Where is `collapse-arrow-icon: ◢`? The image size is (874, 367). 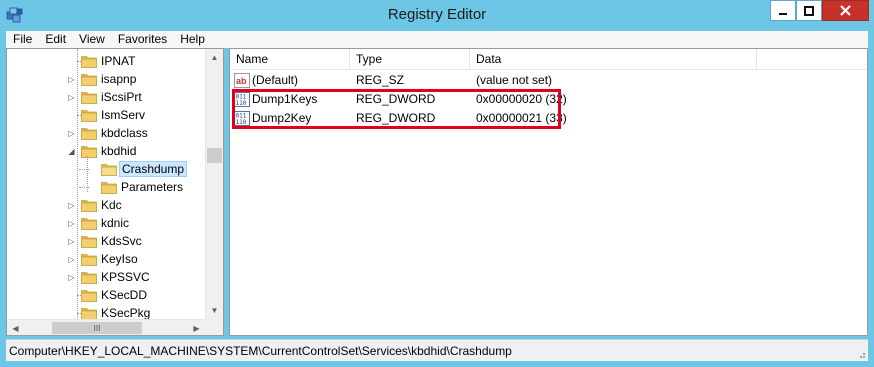
collapse-arrow-icon: ◢ is located at coordinates (71, 151).